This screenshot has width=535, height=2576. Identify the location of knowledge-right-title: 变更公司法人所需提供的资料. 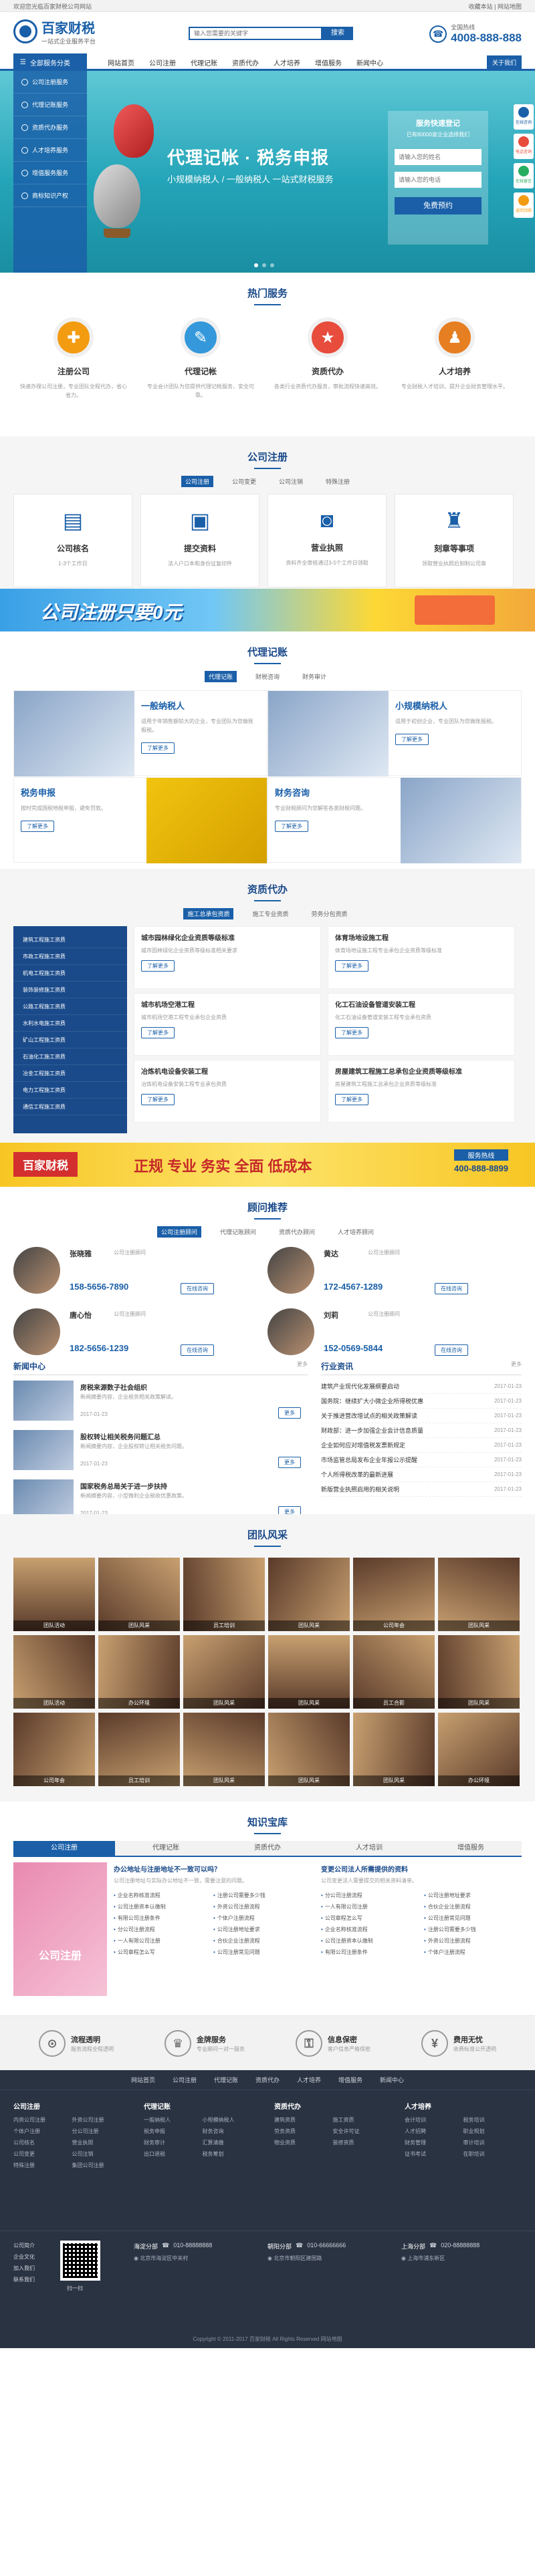
(421, 1869).